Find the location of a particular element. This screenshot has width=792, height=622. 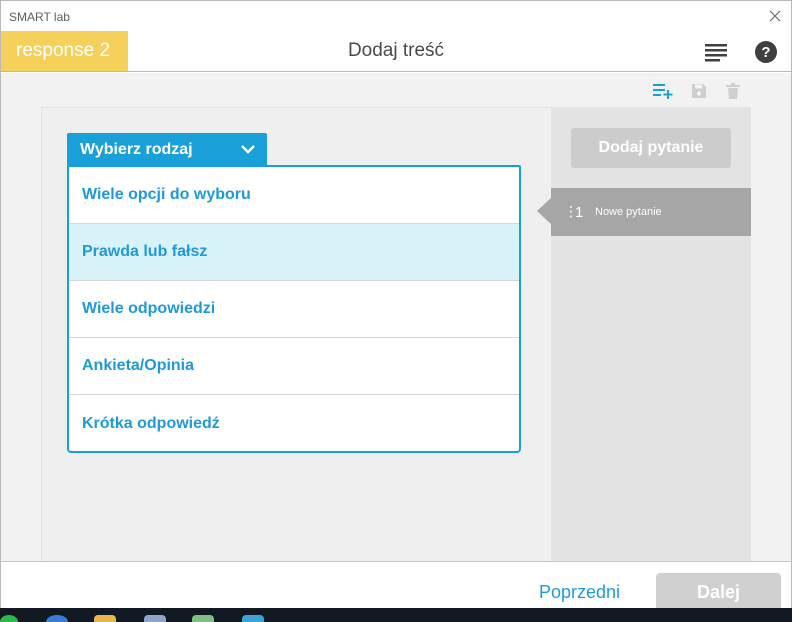

option-multiple-choice: Wiele opcji do wyboru is located at coordinates (294, 195).